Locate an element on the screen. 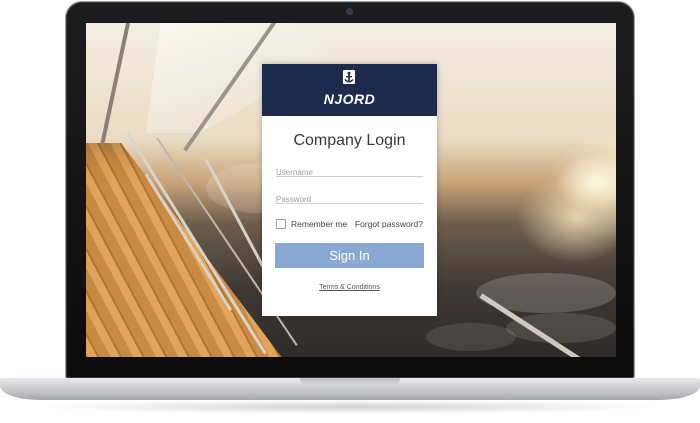  username-input is located at coordinates (349, 172).